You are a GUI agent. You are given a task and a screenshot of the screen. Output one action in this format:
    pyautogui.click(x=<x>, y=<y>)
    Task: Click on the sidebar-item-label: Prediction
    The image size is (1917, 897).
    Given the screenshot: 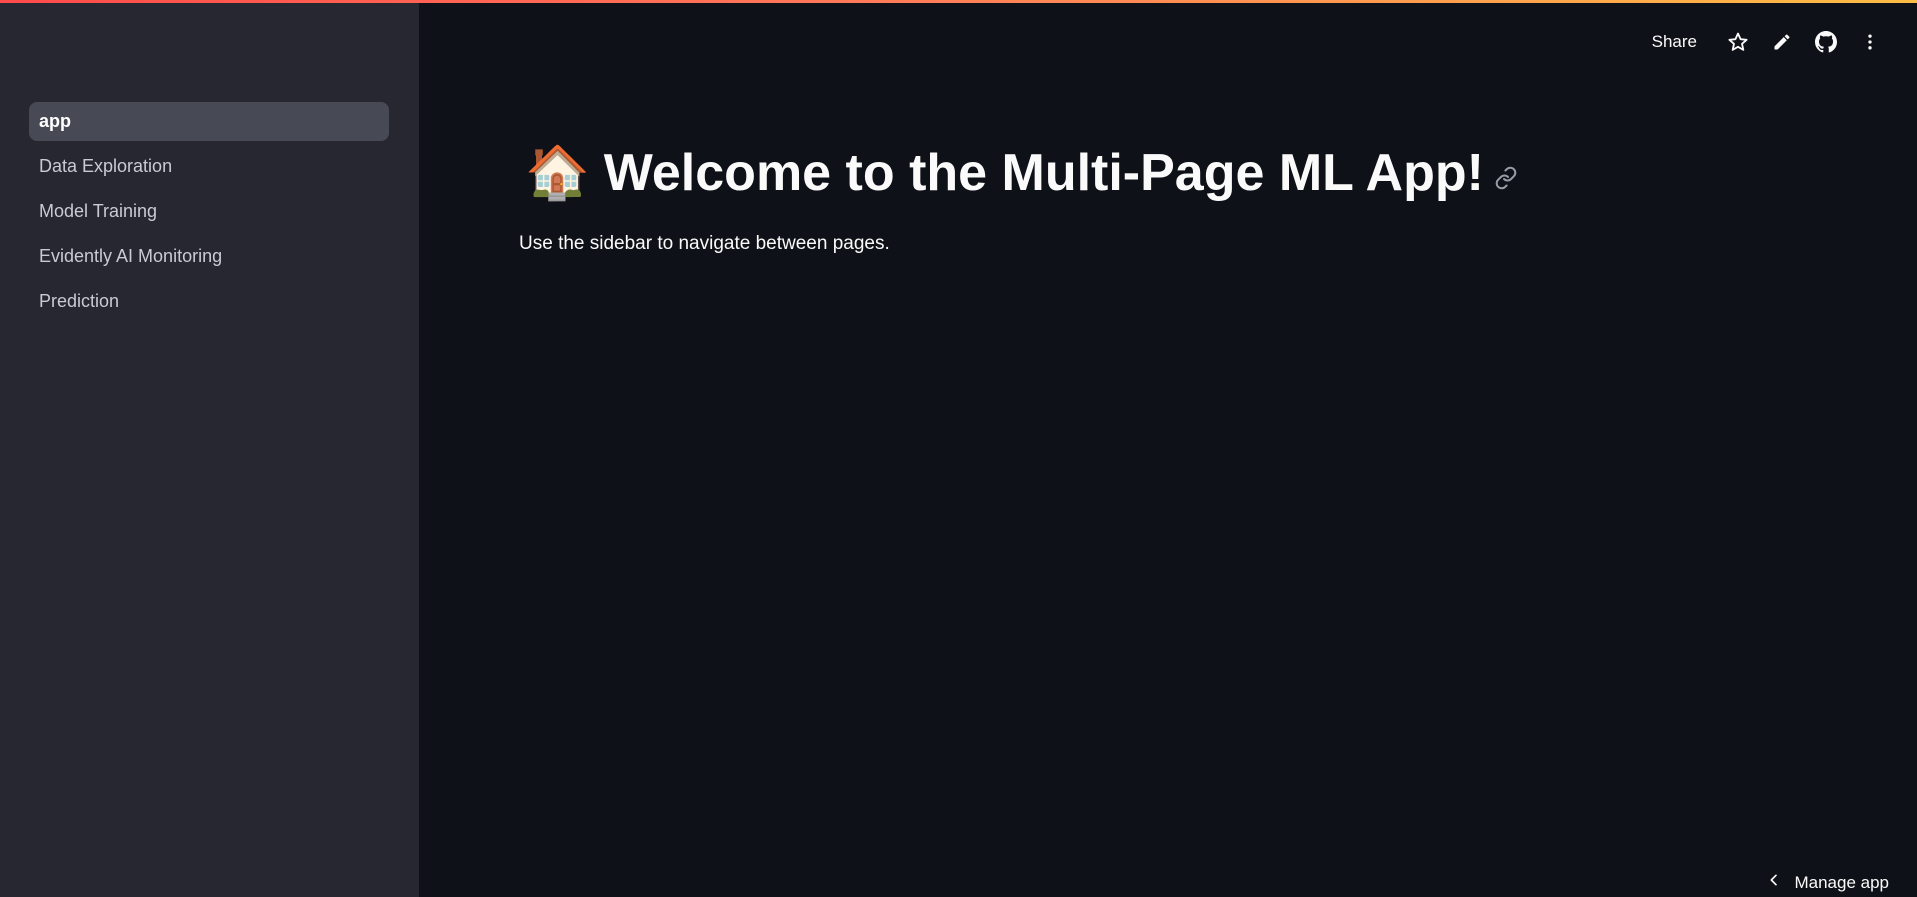 What is the action you would take?
    pyautogui.click(x=79, y=301)
    